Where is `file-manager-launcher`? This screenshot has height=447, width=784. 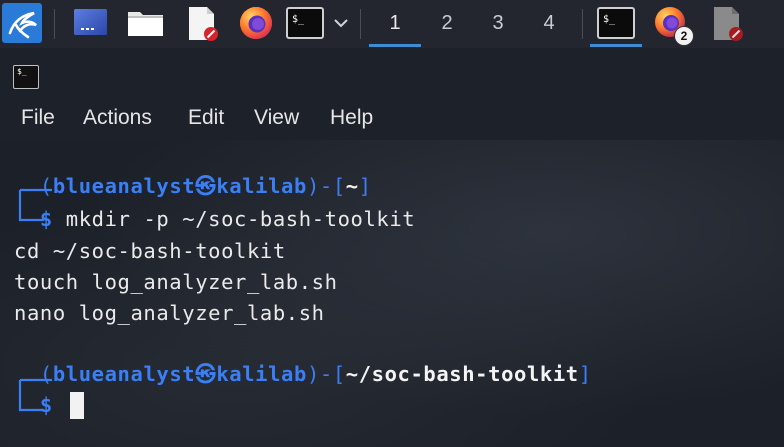 file-manager-launcher is located at coordinates (146, 24).